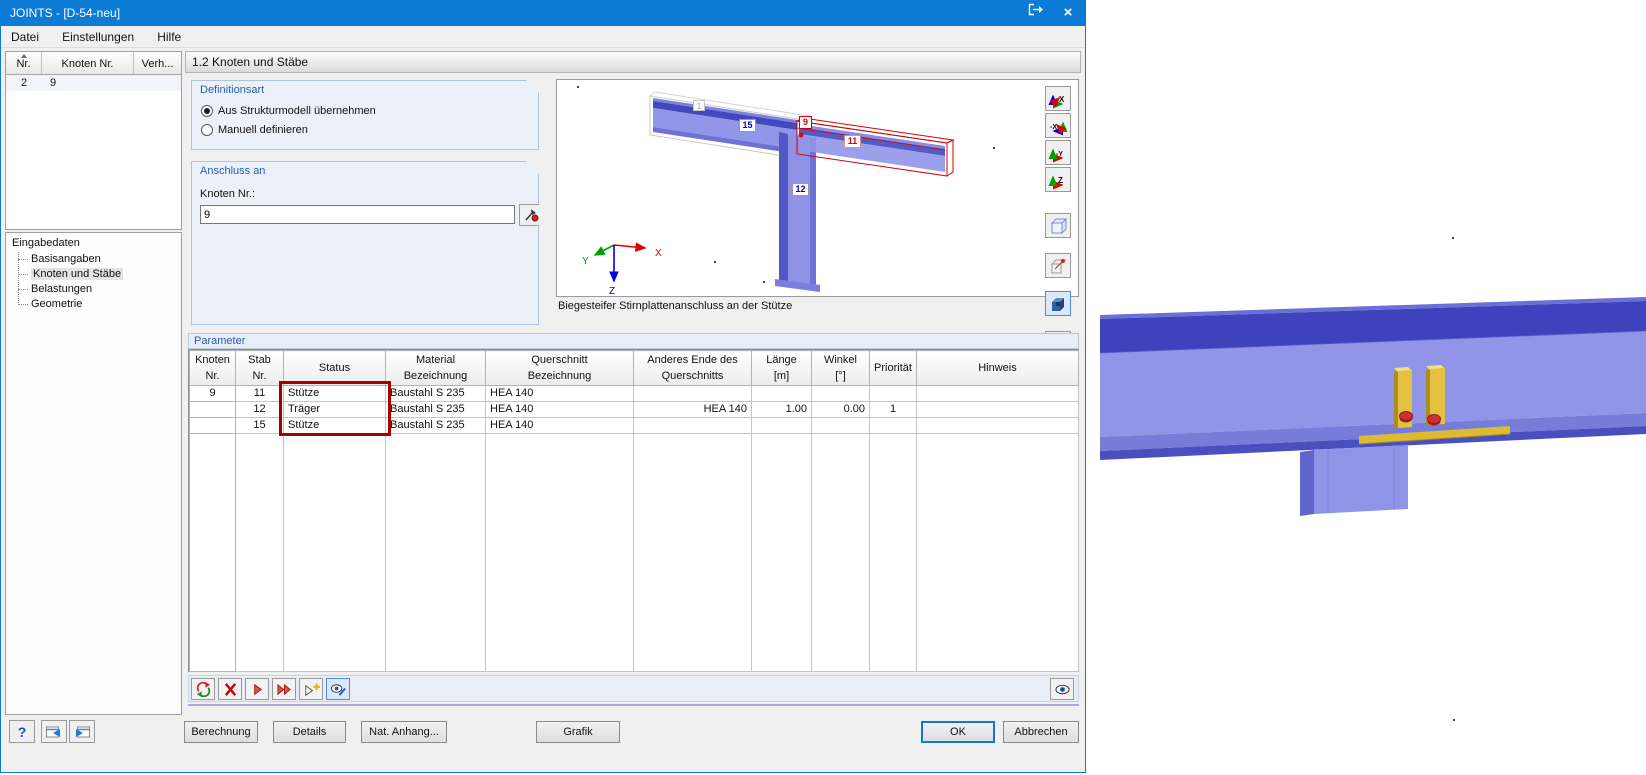  Describe the element at coordinates (23, 56) in the screenshot. I see `sort-asc-icon` at that location.